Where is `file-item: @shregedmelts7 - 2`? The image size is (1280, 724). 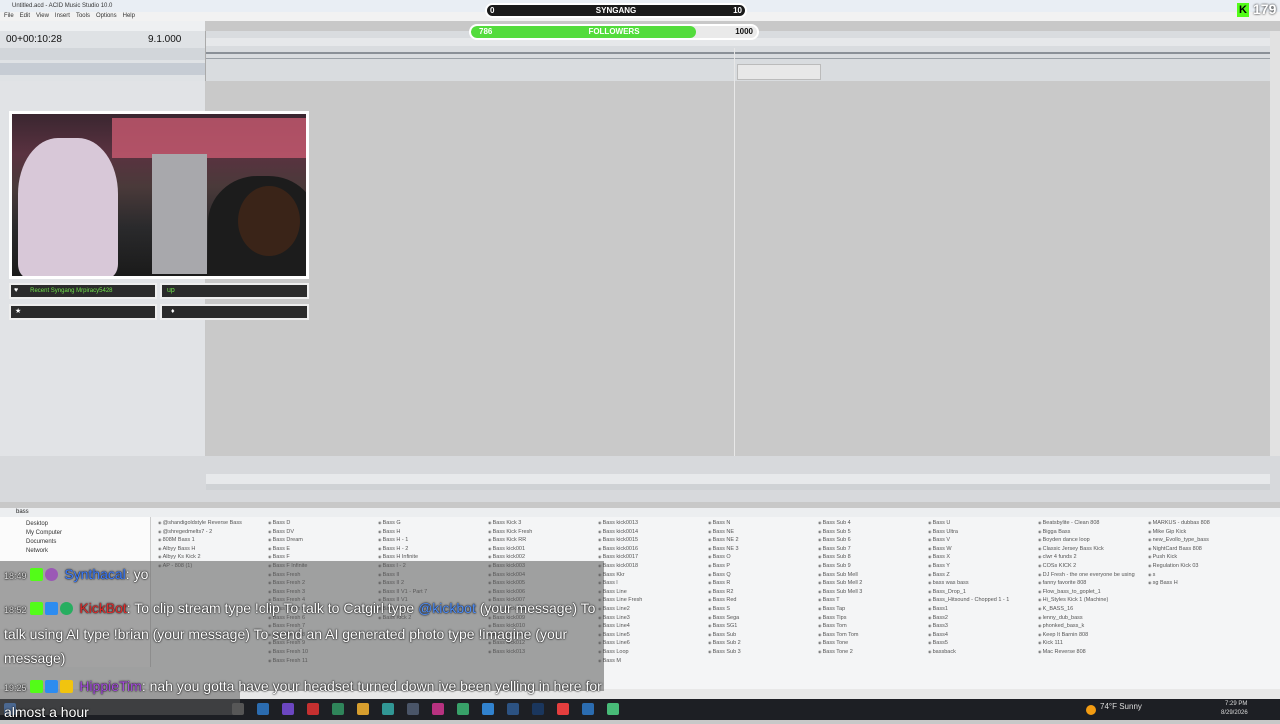
file-item: @shregedmelts7 - 2 is located at coordinates (212, 532).